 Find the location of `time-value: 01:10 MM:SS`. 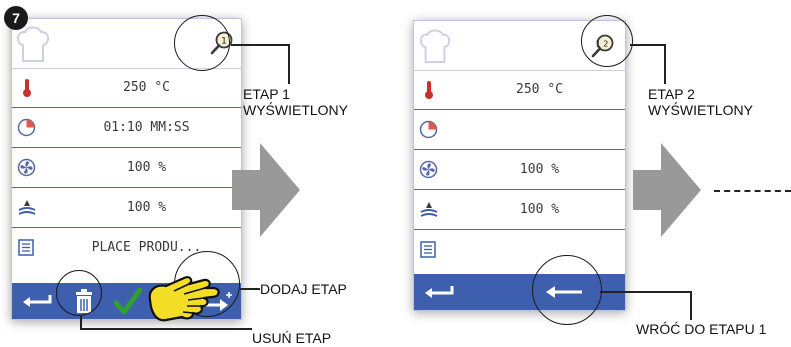

time-value: 01:10 MM:SS is located at coordinates (146, 127).